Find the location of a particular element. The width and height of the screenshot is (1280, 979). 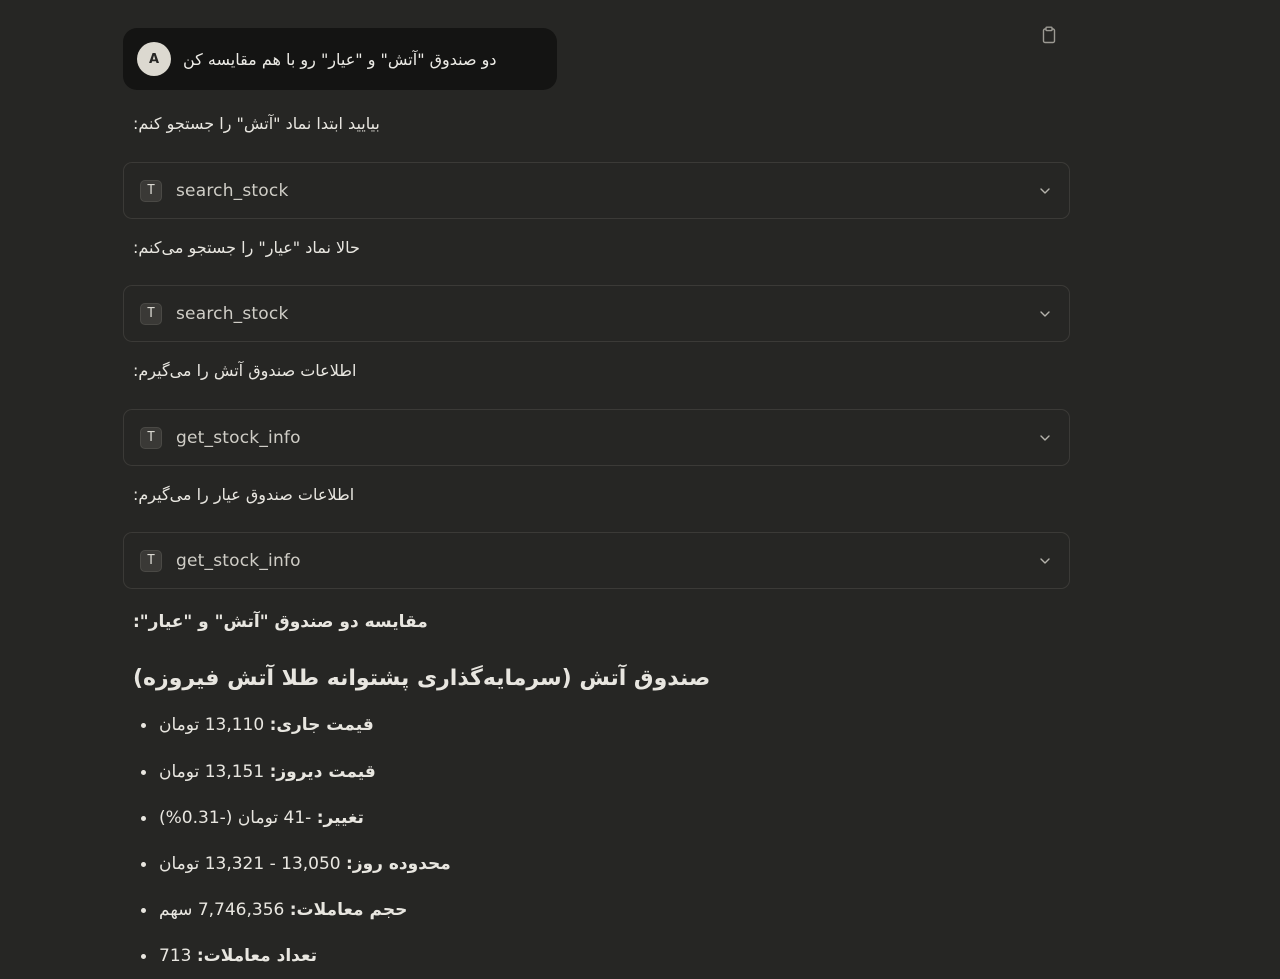

list-item: قیمت دیروز: 13,151 تومان is located at coordinates (258, 772).